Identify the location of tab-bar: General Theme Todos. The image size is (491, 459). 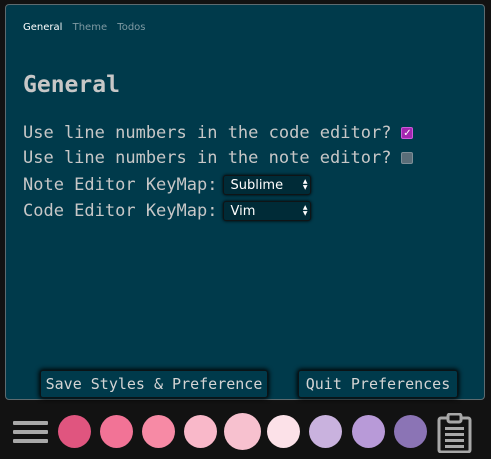
(88, 27).